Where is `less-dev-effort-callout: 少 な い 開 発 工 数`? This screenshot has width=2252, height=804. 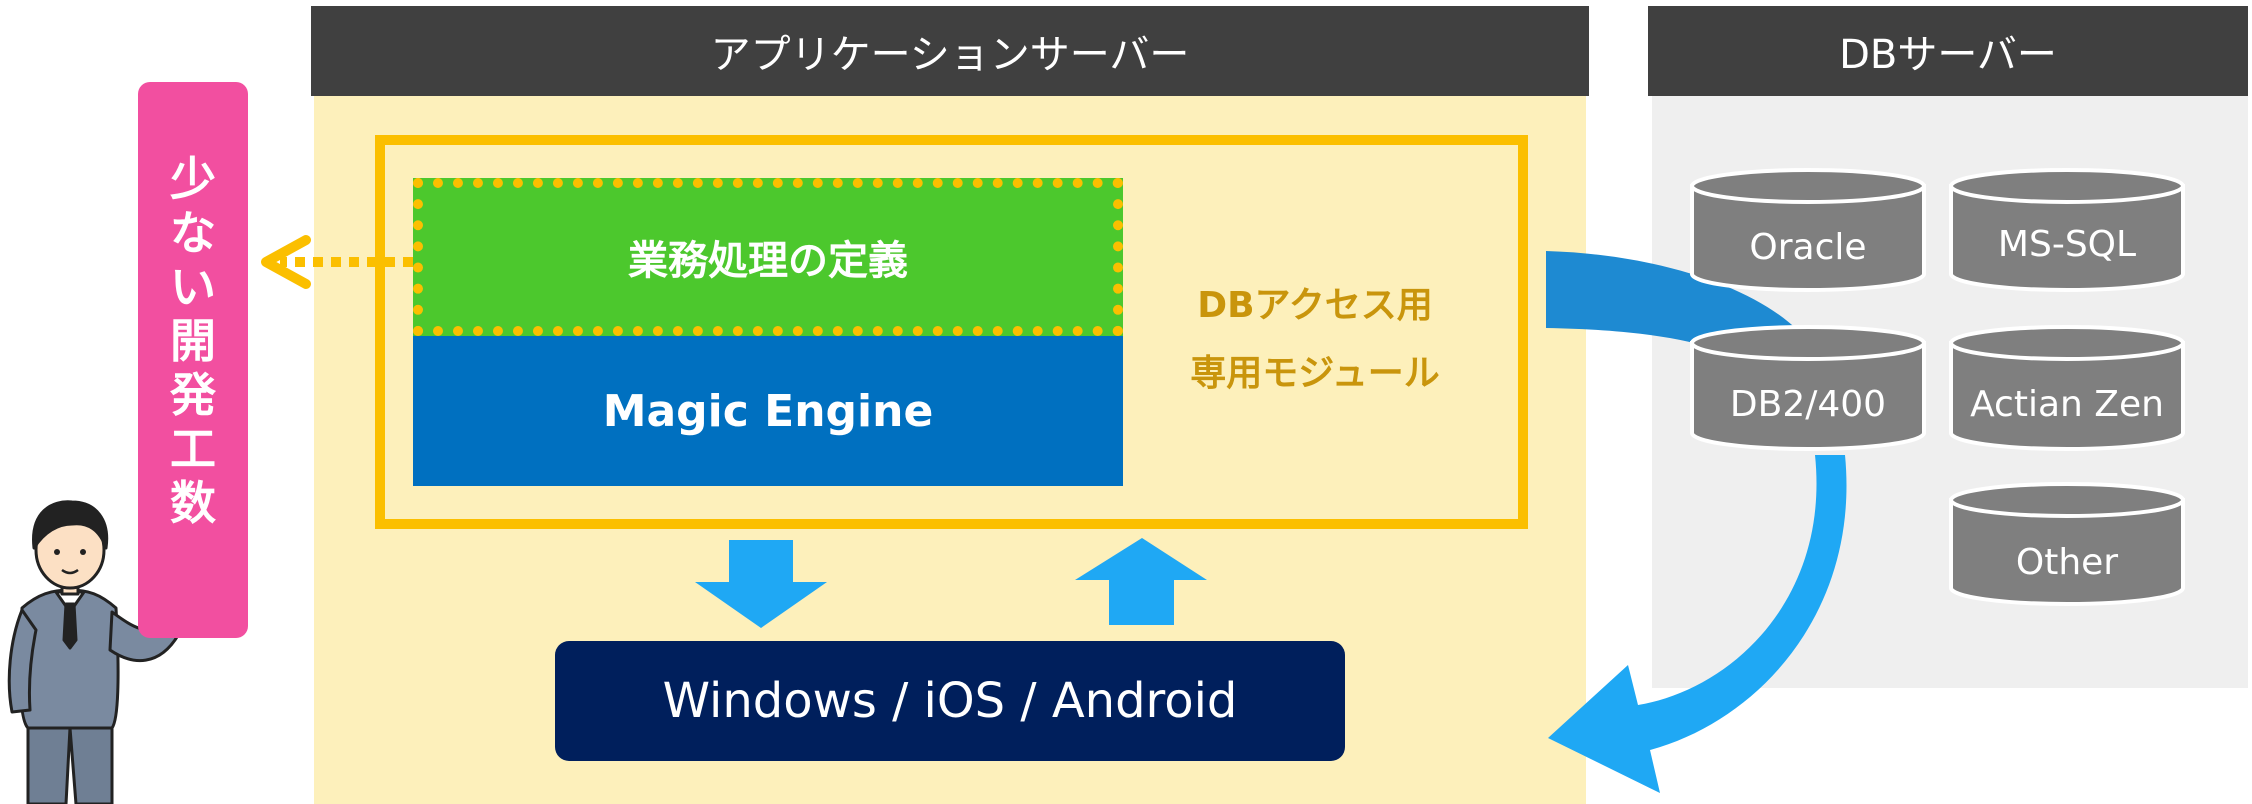
less-dev-effort-callout: 少 な い 開 発 工 数 is located at coordinates (193, 360).